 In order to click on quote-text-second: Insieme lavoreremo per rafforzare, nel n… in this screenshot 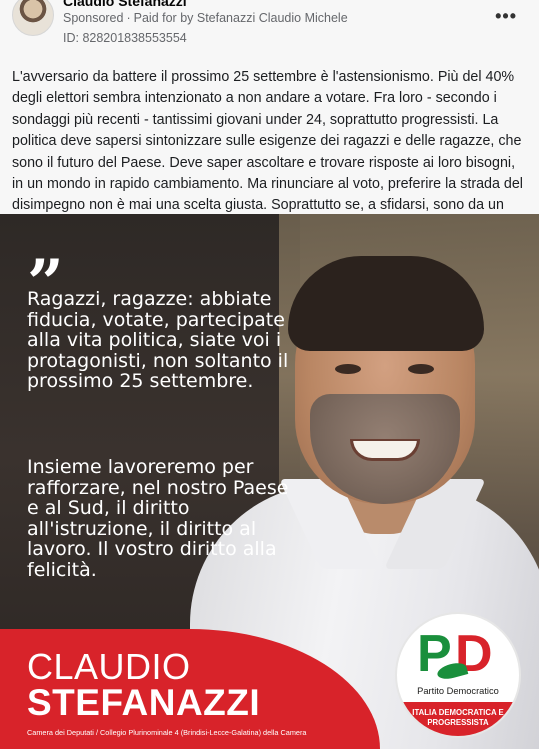, I will do `click(158, 518)`.